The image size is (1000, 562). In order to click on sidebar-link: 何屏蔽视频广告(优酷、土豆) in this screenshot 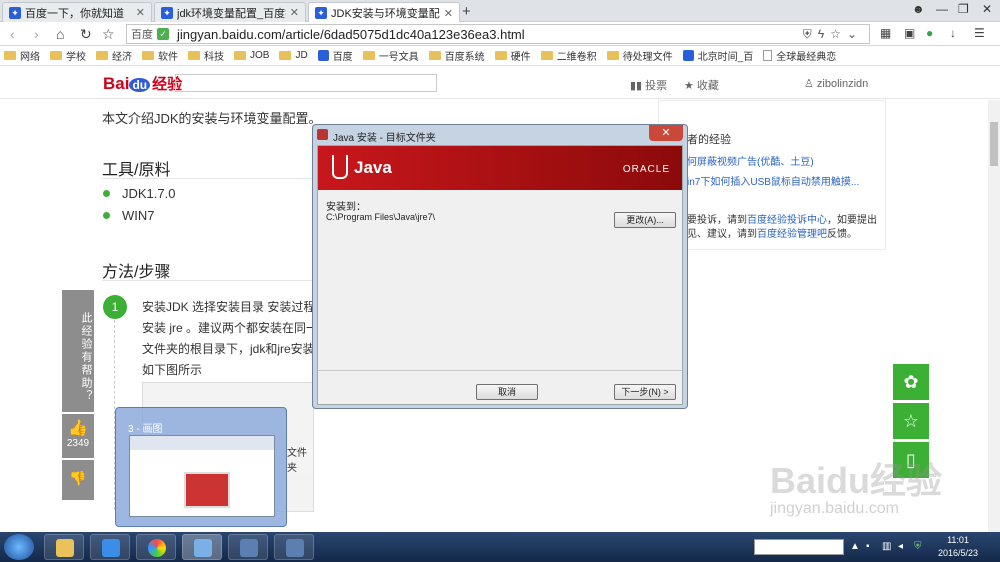, I will do `click(750, 160)`.